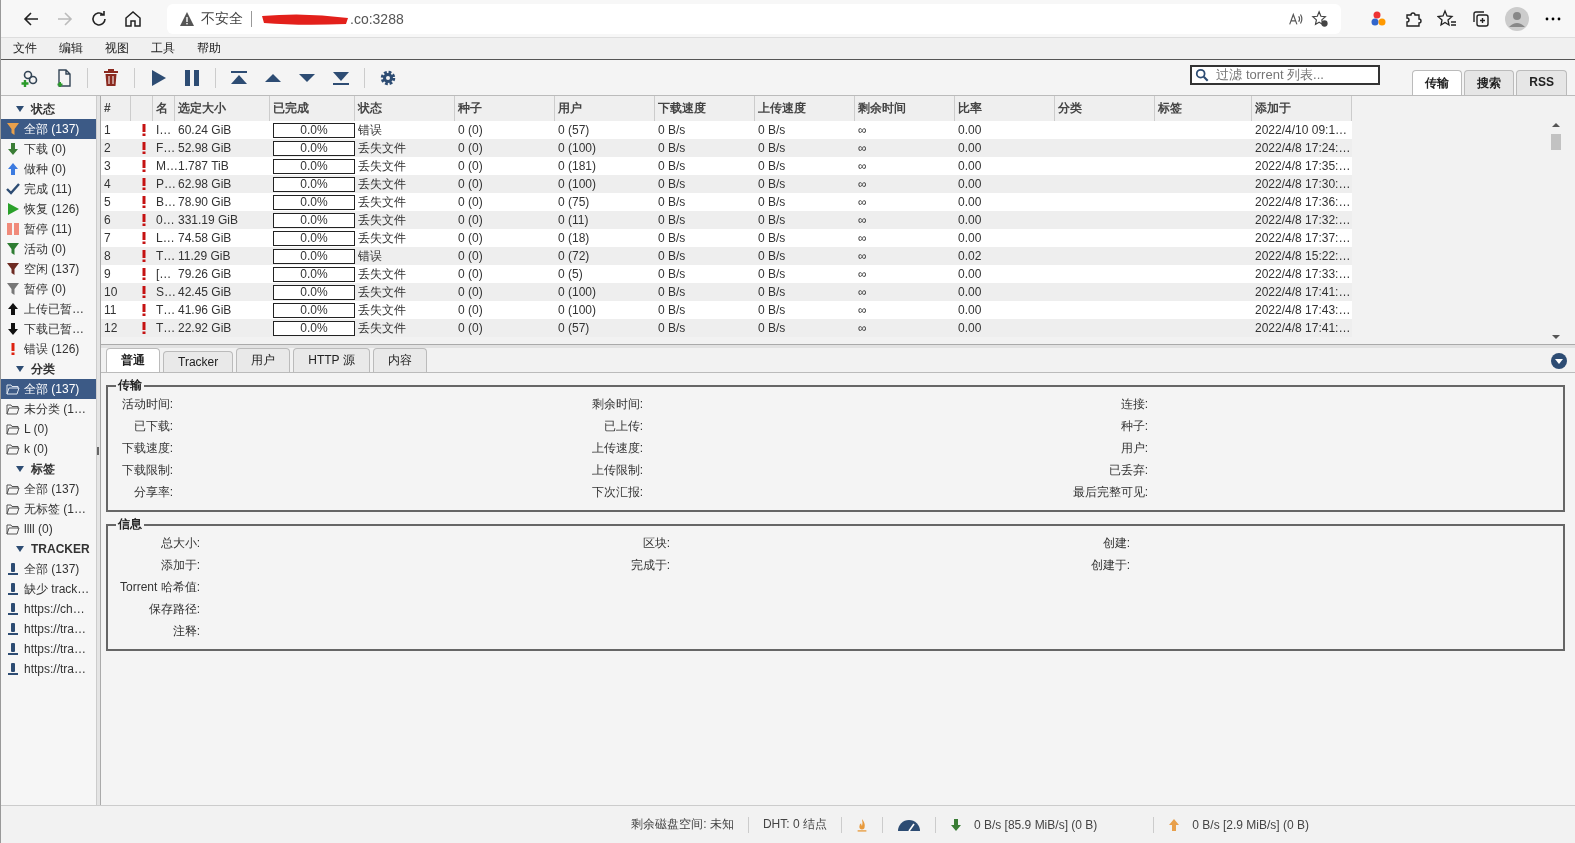 This screenshot has width=1575, height=843. I want to click on section-header: 标签, so click(48, 469).